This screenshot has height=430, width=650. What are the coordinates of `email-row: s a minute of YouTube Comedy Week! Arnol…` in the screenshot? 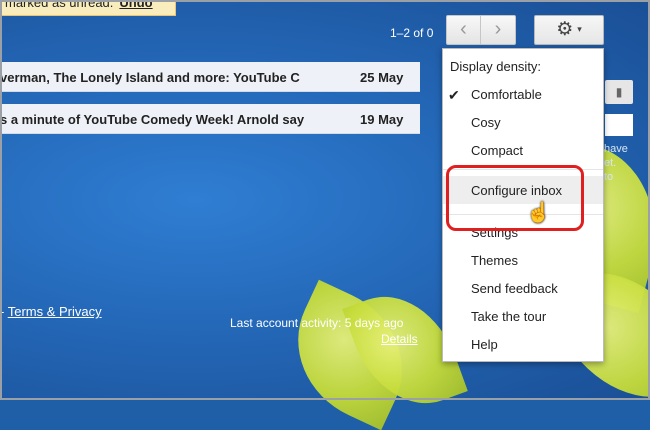 It's located at (210, 119).